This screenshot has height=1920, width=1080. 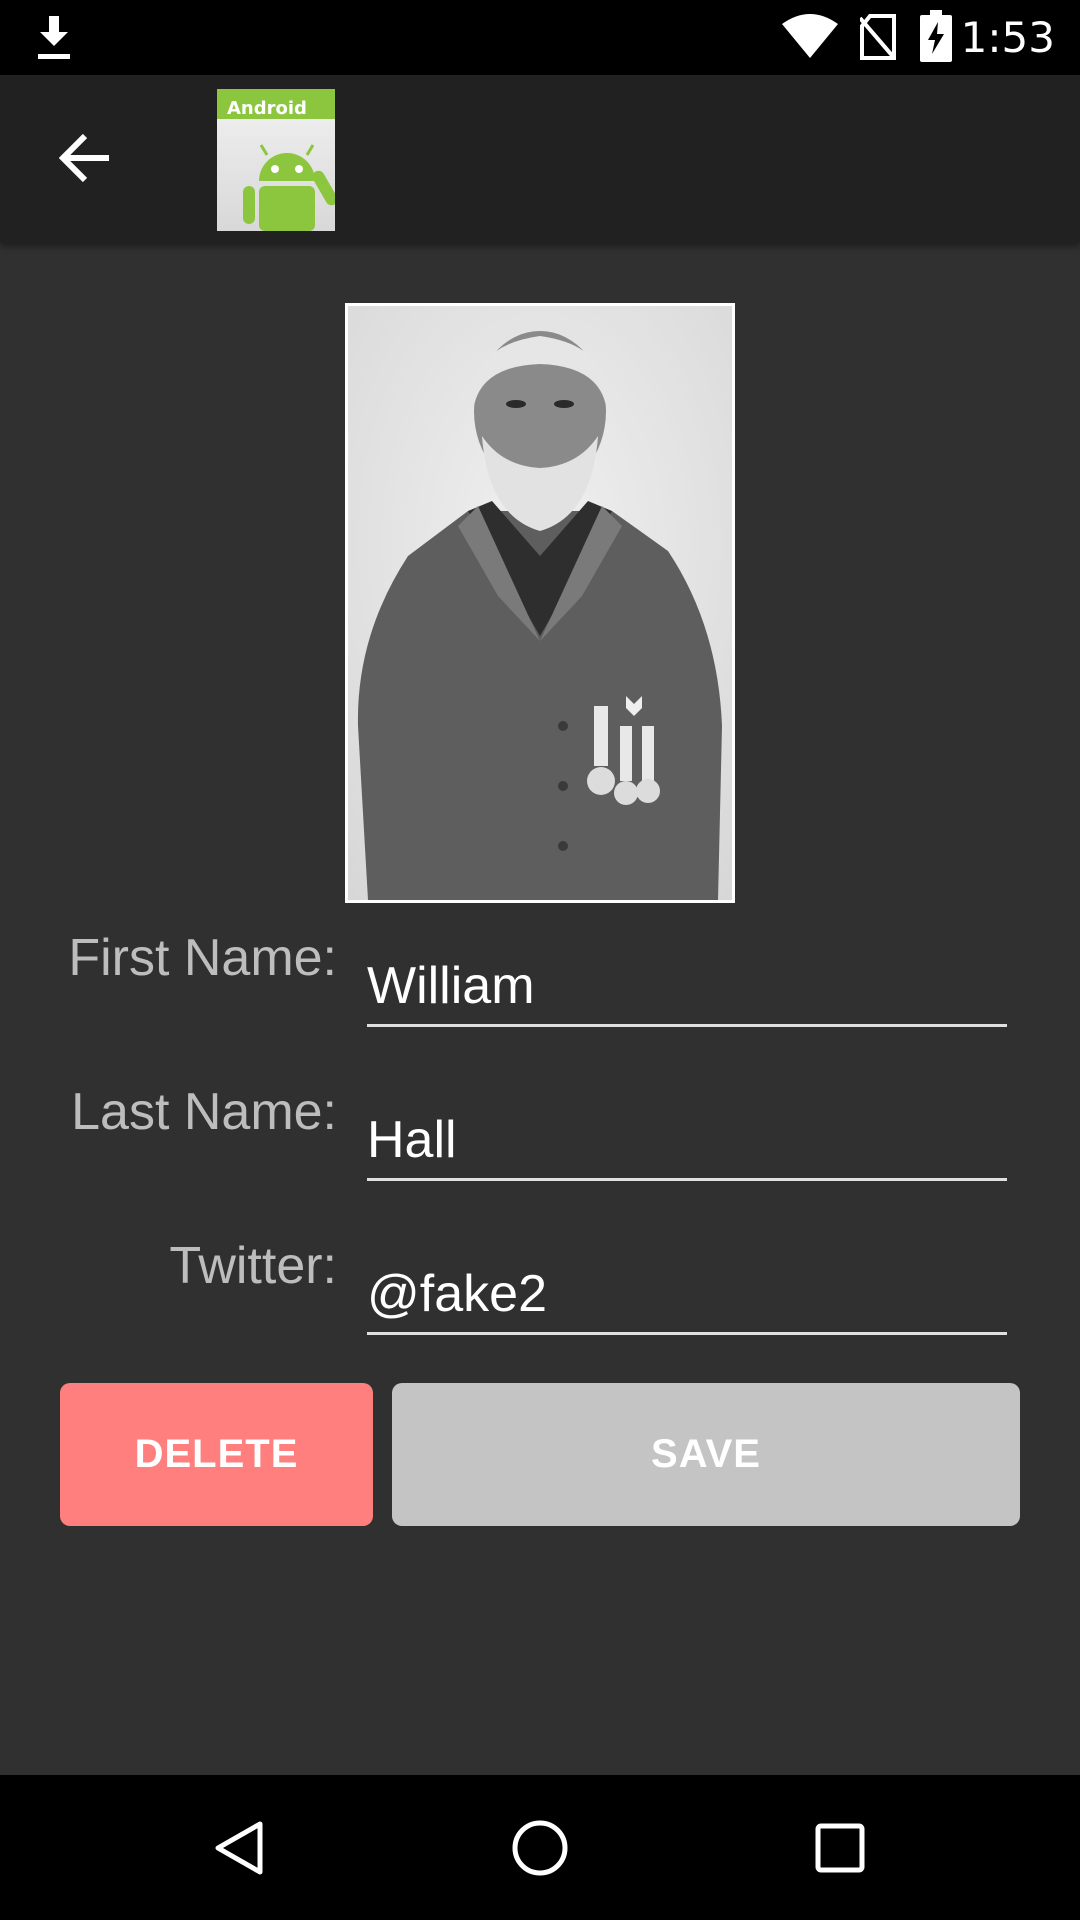 I want to click on contact-photo, so click(x=540, y=603).